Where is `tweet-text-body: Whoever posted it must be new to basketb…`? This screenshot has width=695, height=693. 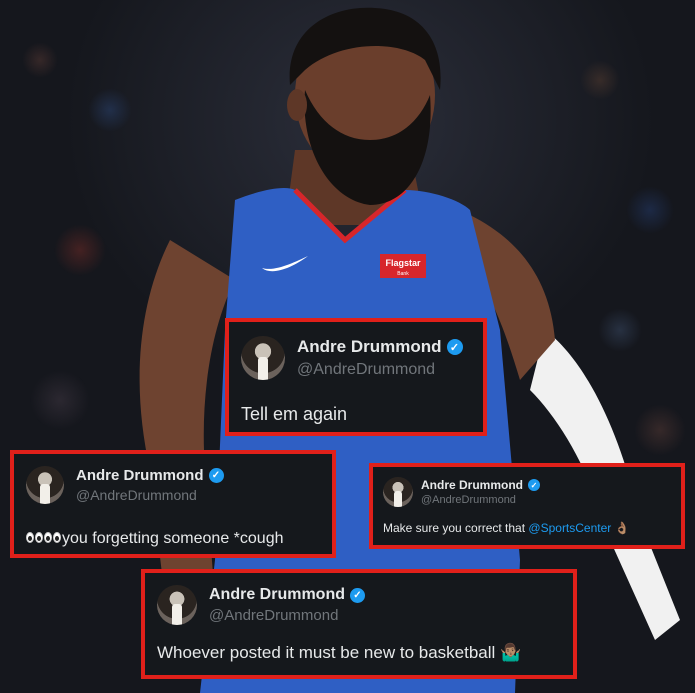
tweet-text-body: Whoever posted it must be new to basketb… is located at coordinates (329, 652).